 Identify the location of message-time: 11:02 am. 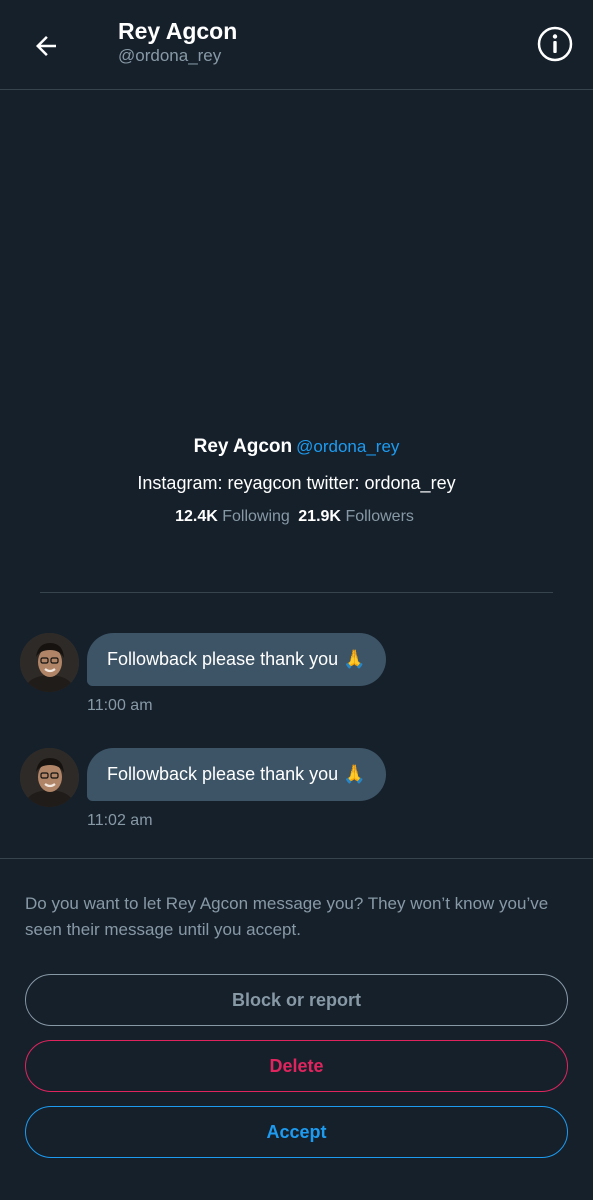
(120, 820).